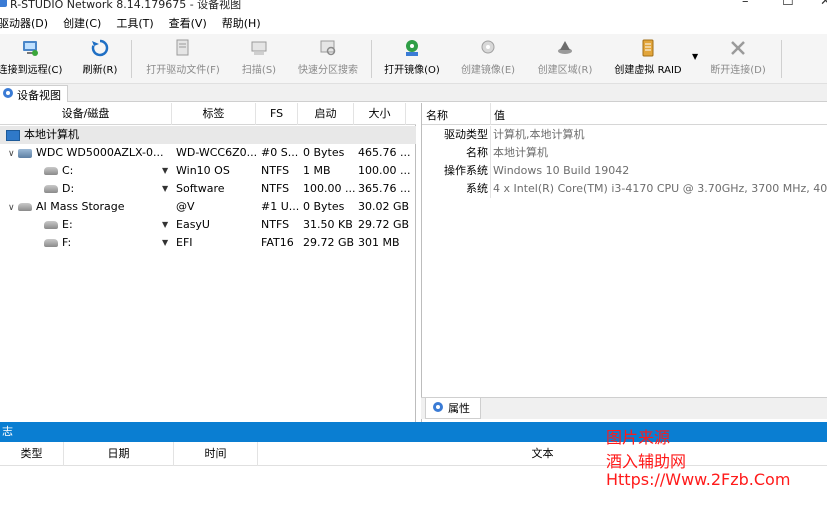  I want to click on device-view-icon, so click(8, 94).